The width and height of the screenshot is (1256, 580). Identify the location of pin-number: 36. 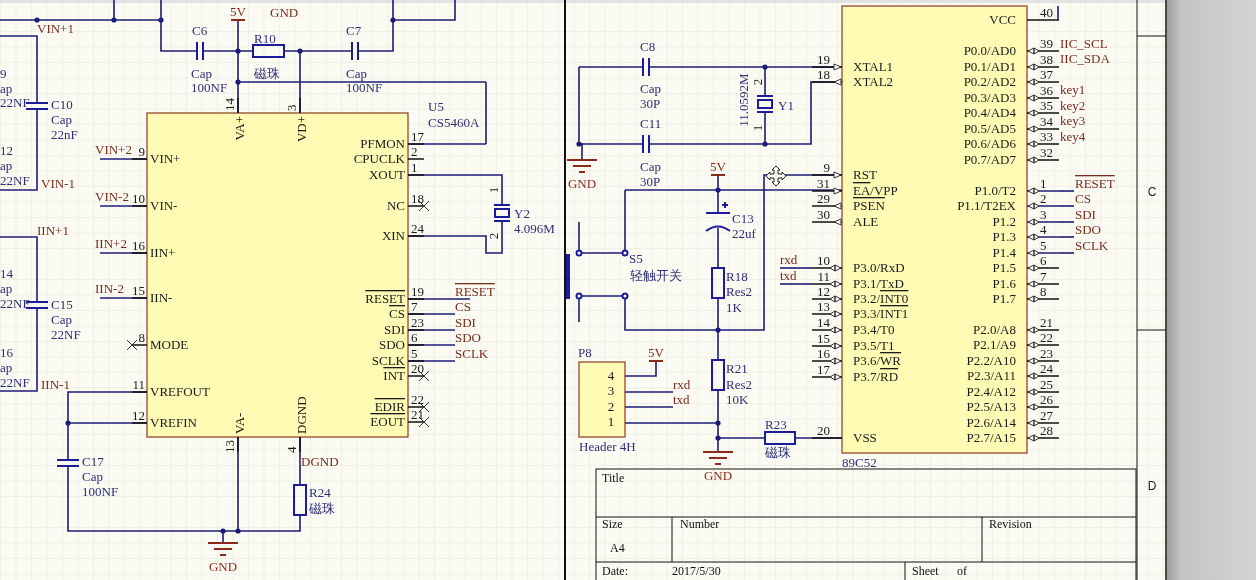
(1046, 90).